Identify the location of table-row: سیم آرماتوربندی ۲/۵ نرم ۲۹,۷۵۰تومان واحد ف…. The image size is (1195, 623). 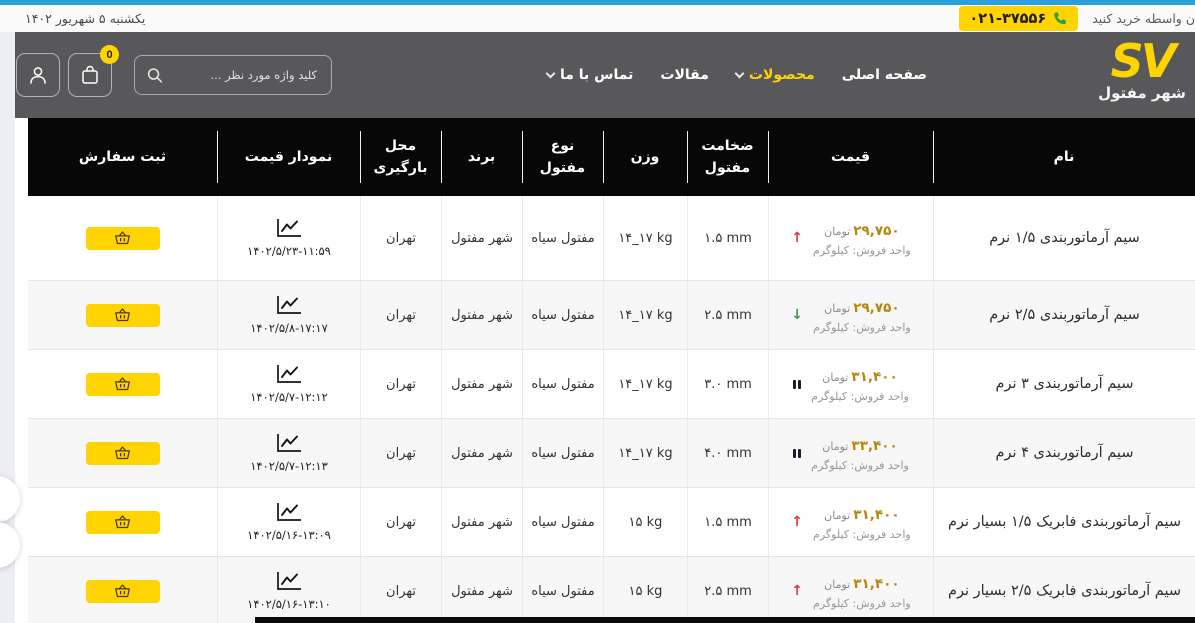
(611, 315).